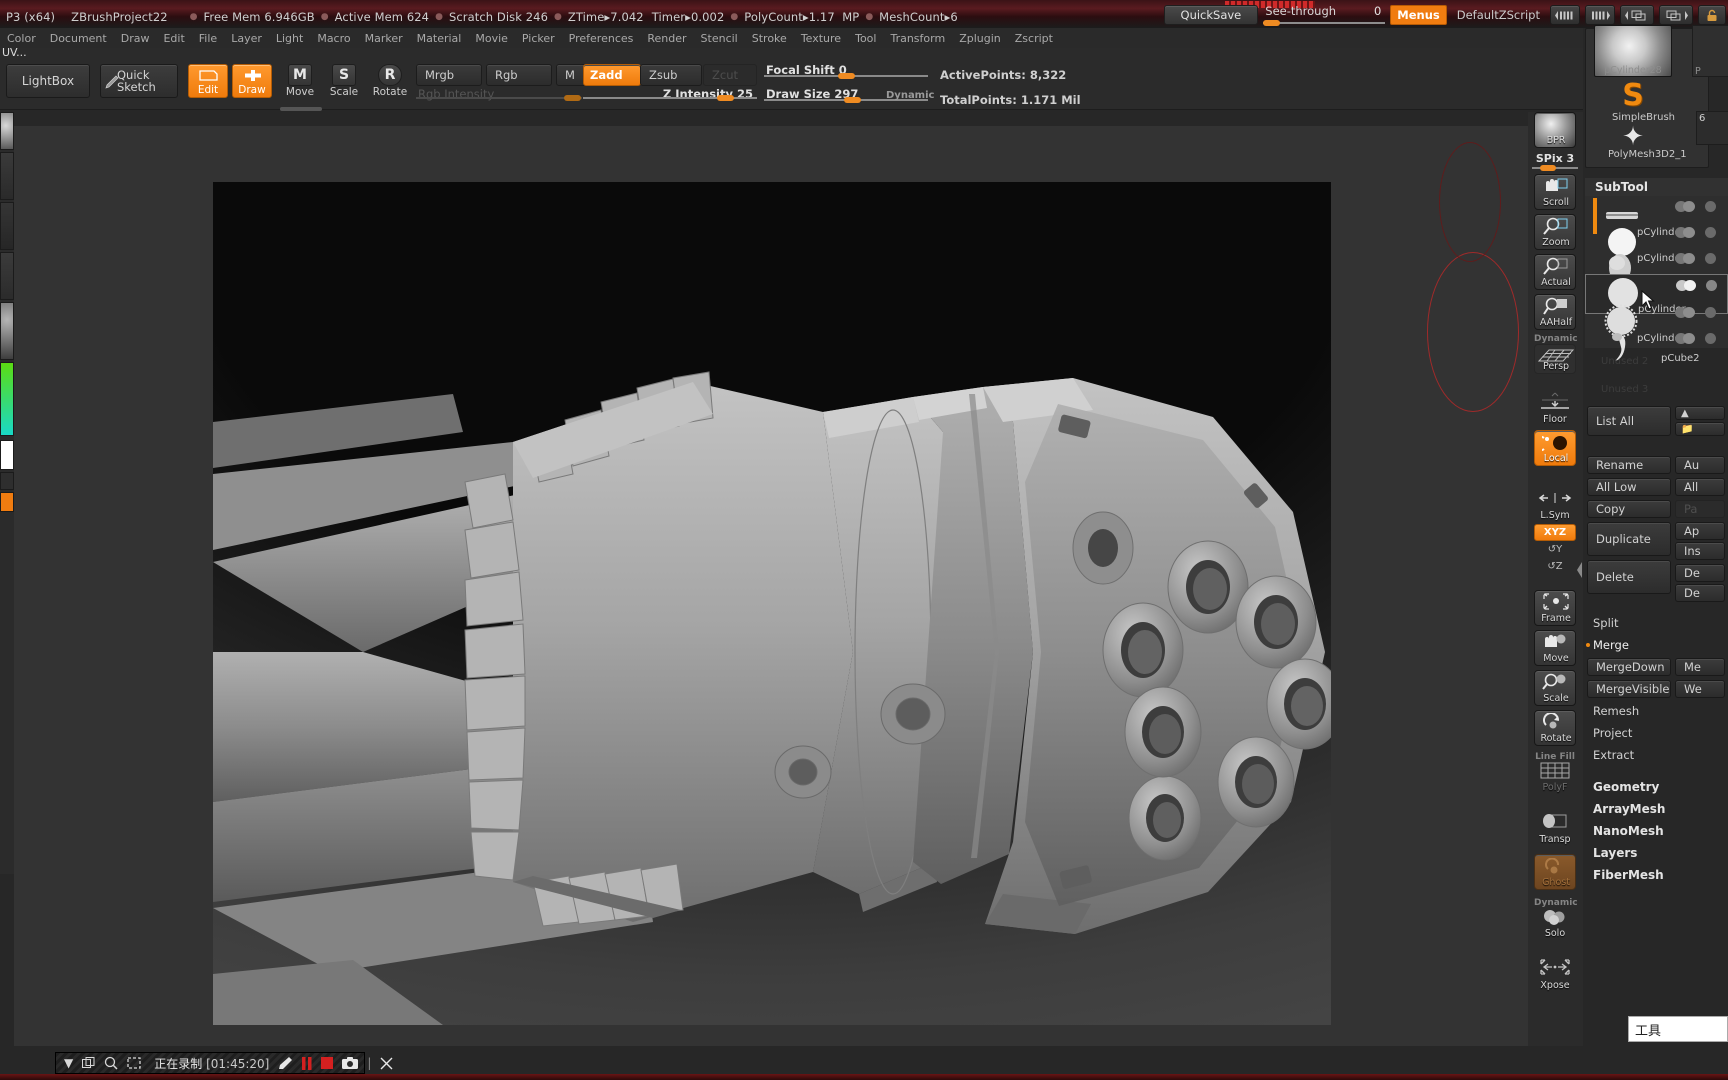 This screenshot has width=1728, height=1080. I want to click on menu-item-draw: Draw, so click(135, 38).